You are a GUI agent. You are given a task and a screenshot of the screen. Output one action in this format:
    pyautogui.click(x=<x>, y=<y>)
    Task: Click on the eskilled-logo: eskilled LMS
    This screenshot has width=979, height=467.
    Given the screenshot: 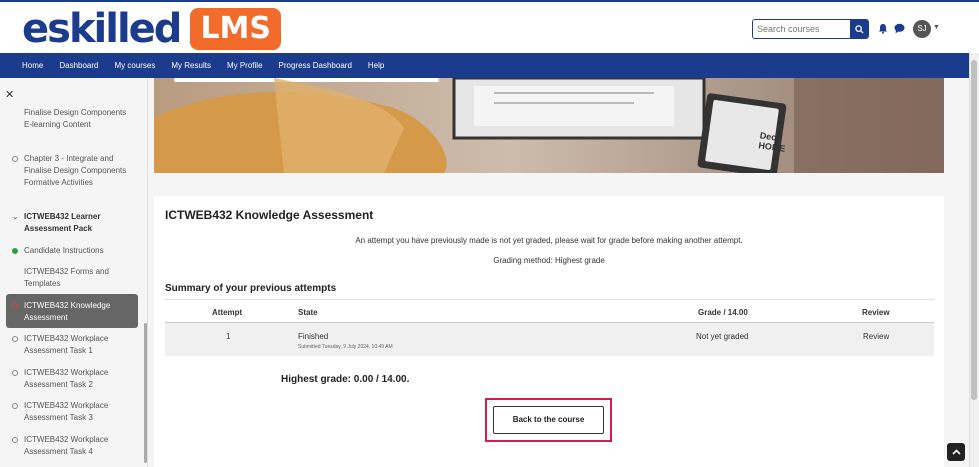 What is the action you would take?
    pyautogui.click(x=152, y=29)
    